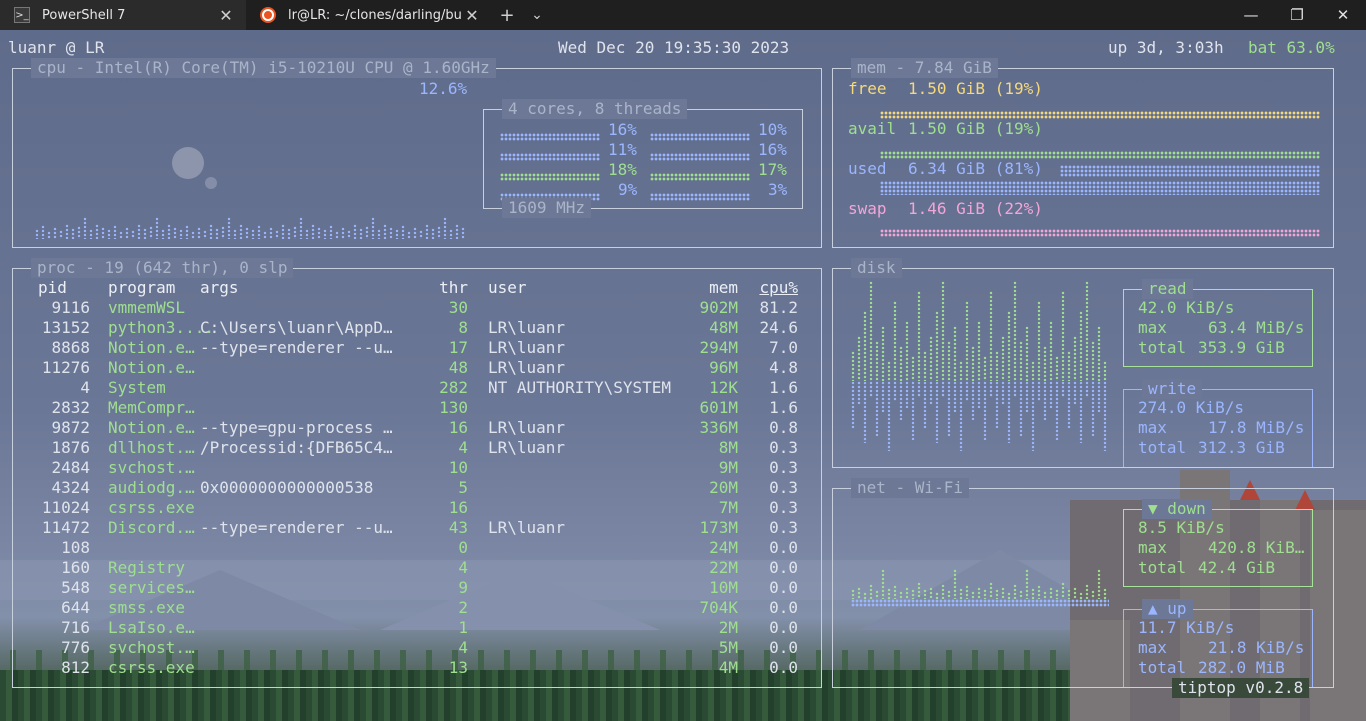  Describe the element at coordinates (458, 467) in the screenshot. I see `process-threads: 10` at that location.